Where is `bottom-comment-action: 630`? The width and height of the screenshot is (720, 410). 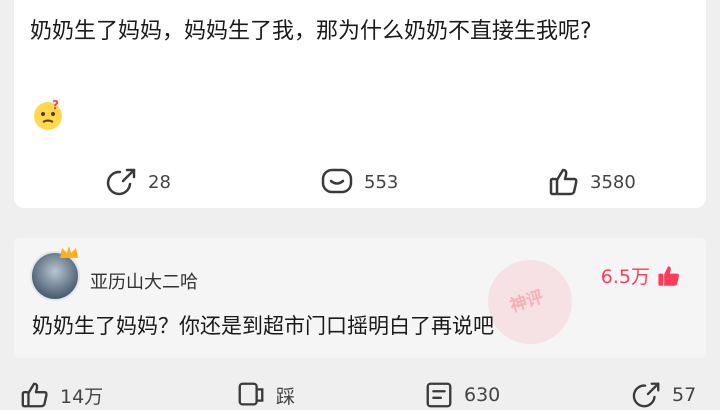 bottom-comment-action: 630 is located at coordinates (462, 395).